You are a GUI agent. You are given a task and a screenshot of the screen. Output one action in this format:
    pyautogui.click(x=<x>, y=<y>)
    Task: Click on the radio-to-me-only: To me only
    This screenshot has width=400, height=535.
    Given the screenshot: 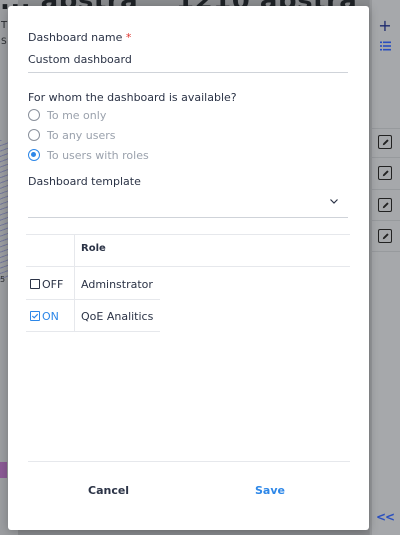 What is the action you would take?
    pyautogui.click(x=67, y=115)
    